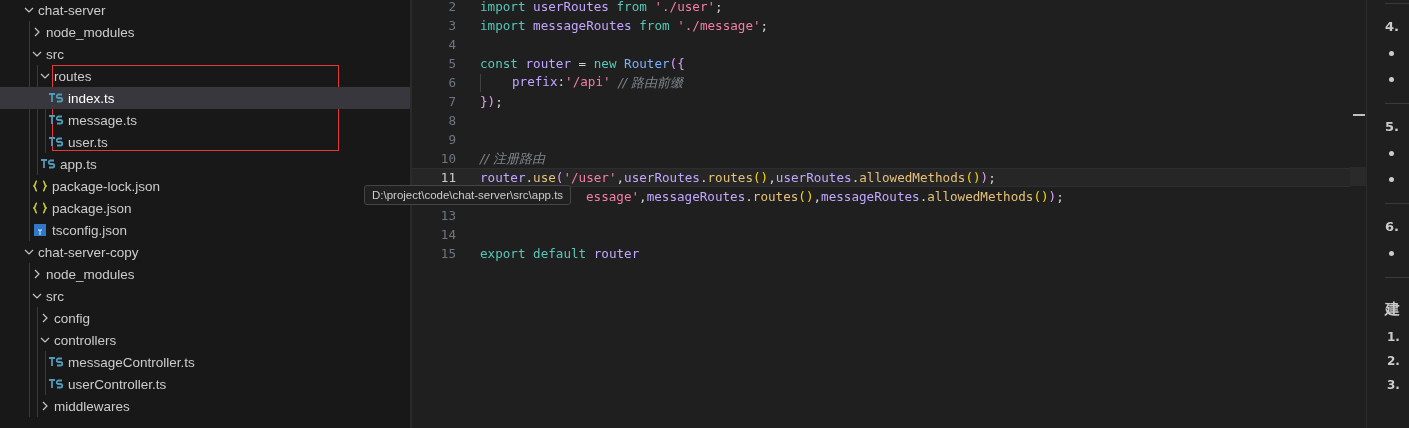  Describe the element at coordinates (69, 120) in the screenshot. I see `tree-item: message.ts` at that location.